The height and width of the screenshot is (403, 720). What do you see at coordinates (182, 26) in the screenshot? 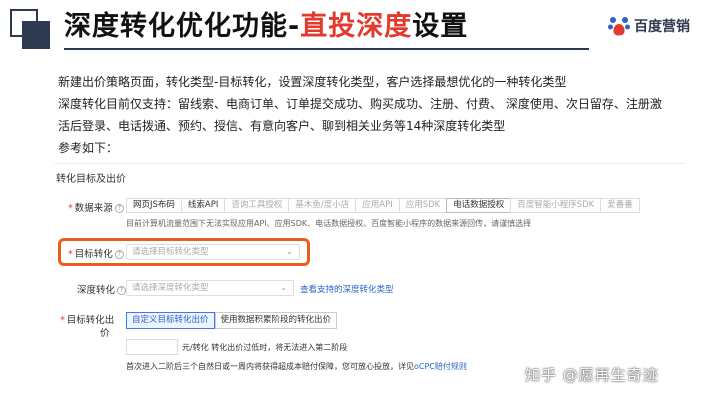
I see `title-prefix: 深度转化优化功能-` at bounding box center [182, 26].